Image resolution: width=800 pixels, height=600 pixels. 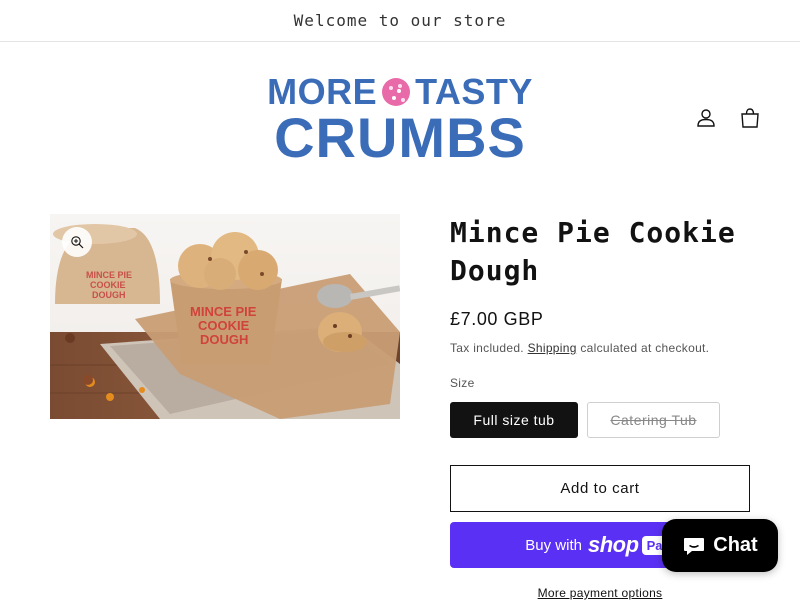 I want to click on buy-with-label: Buy with, so click(x=553, y=545).